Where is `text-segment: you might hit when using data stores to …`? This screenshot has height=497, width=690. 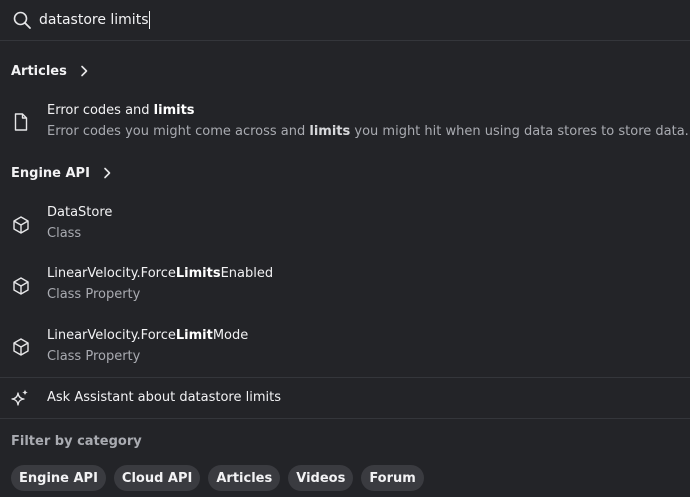 text-segment: you might hit when using data stores to … is located at coordinates (519, 131).